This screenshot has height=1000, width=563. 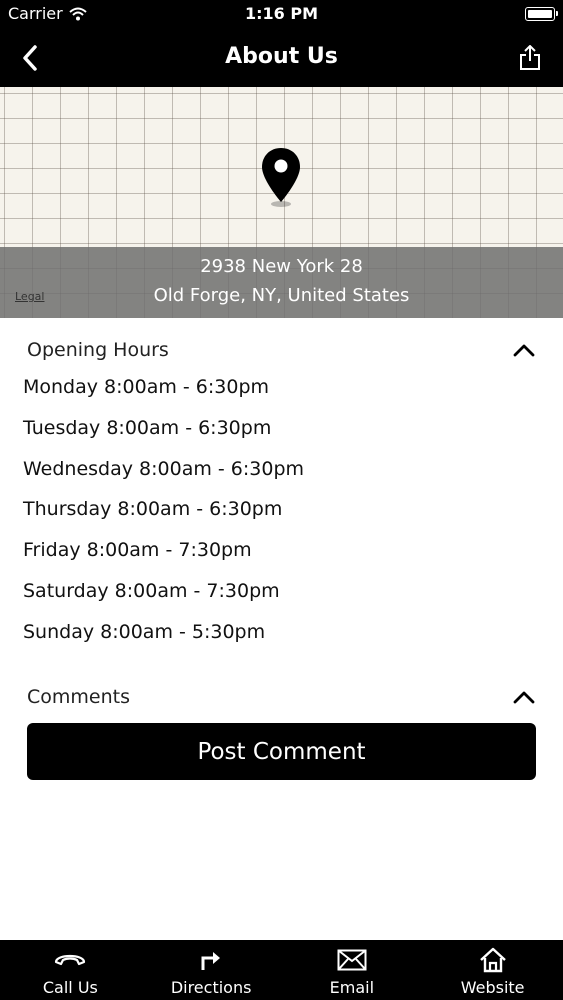 What do you see at coordinates (144, 631) in the screenshot?
I see `hours-sunday: Sunday 8:00am - 5:30pm` at bounding box center [144, 631].